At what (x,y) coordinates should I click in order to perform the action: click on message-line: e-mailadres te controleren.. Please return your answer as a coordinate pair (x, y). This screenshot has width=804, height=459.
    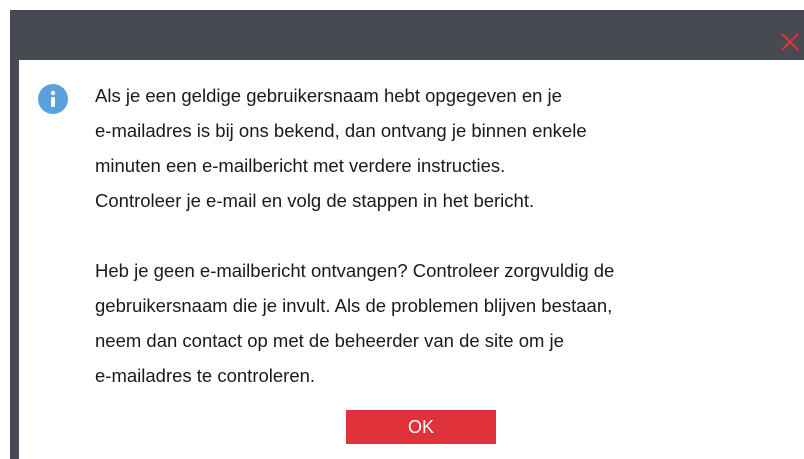
    Looking at the image, I should click on (205, 375).